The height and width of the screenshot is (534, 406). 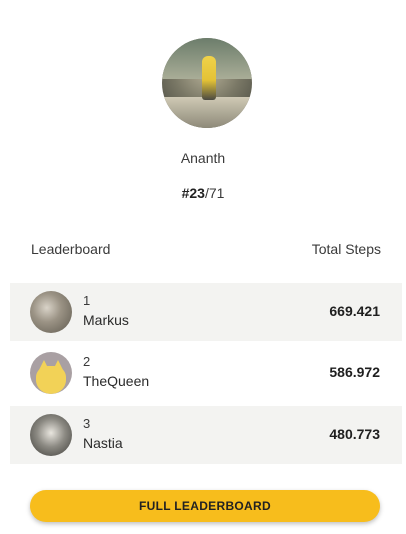 I want to click on profile-name: Ananth, so click(x=203, y=158).